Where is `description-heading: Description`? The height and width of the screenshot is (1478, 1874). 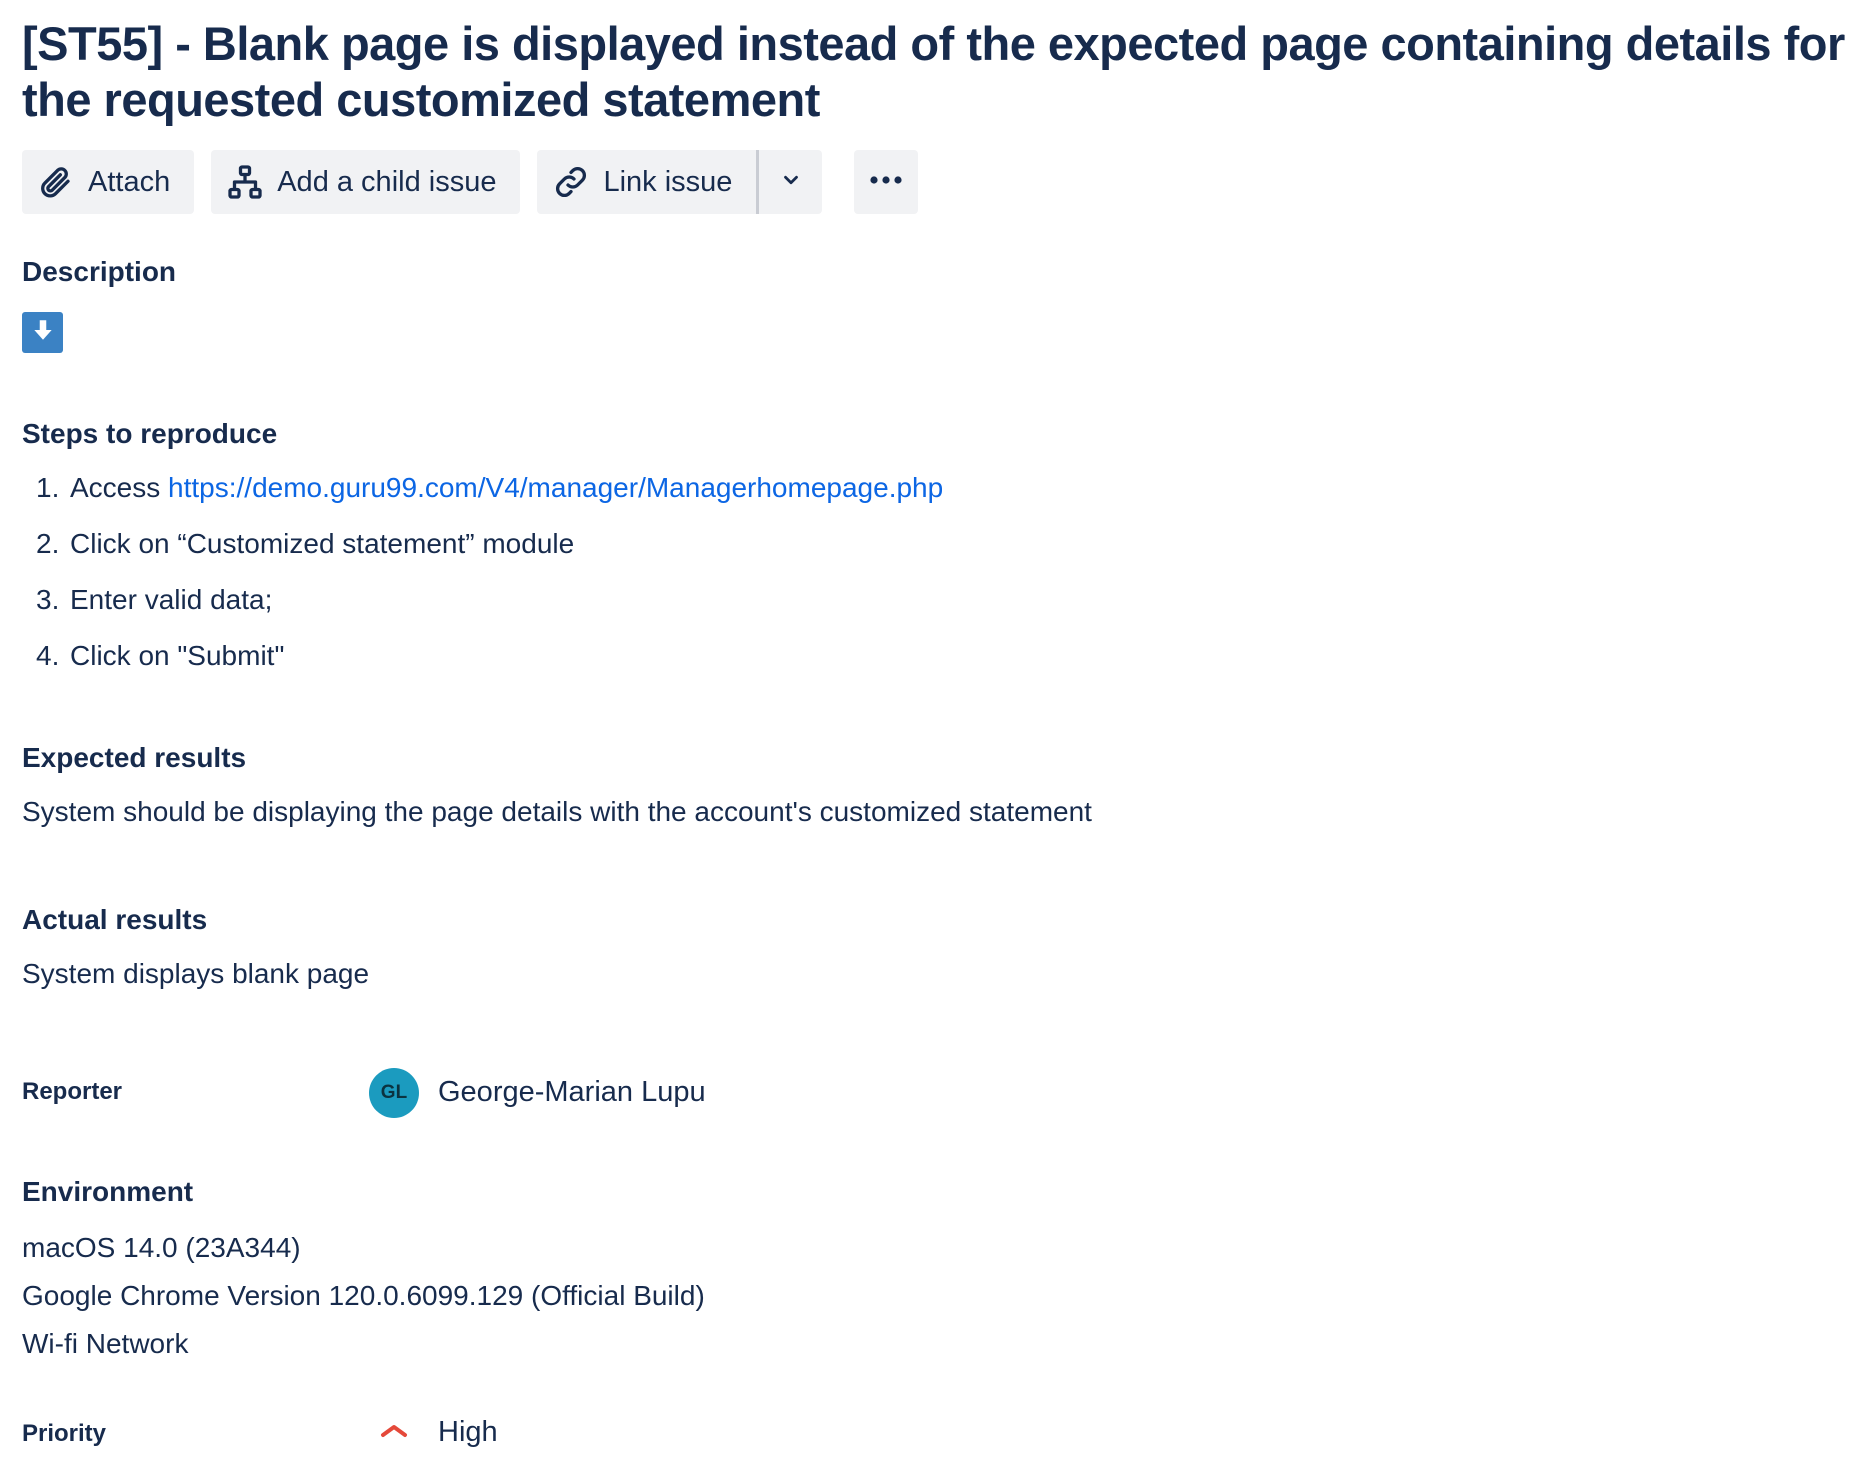
description-heading: Description is located at coordinates (99, 271).